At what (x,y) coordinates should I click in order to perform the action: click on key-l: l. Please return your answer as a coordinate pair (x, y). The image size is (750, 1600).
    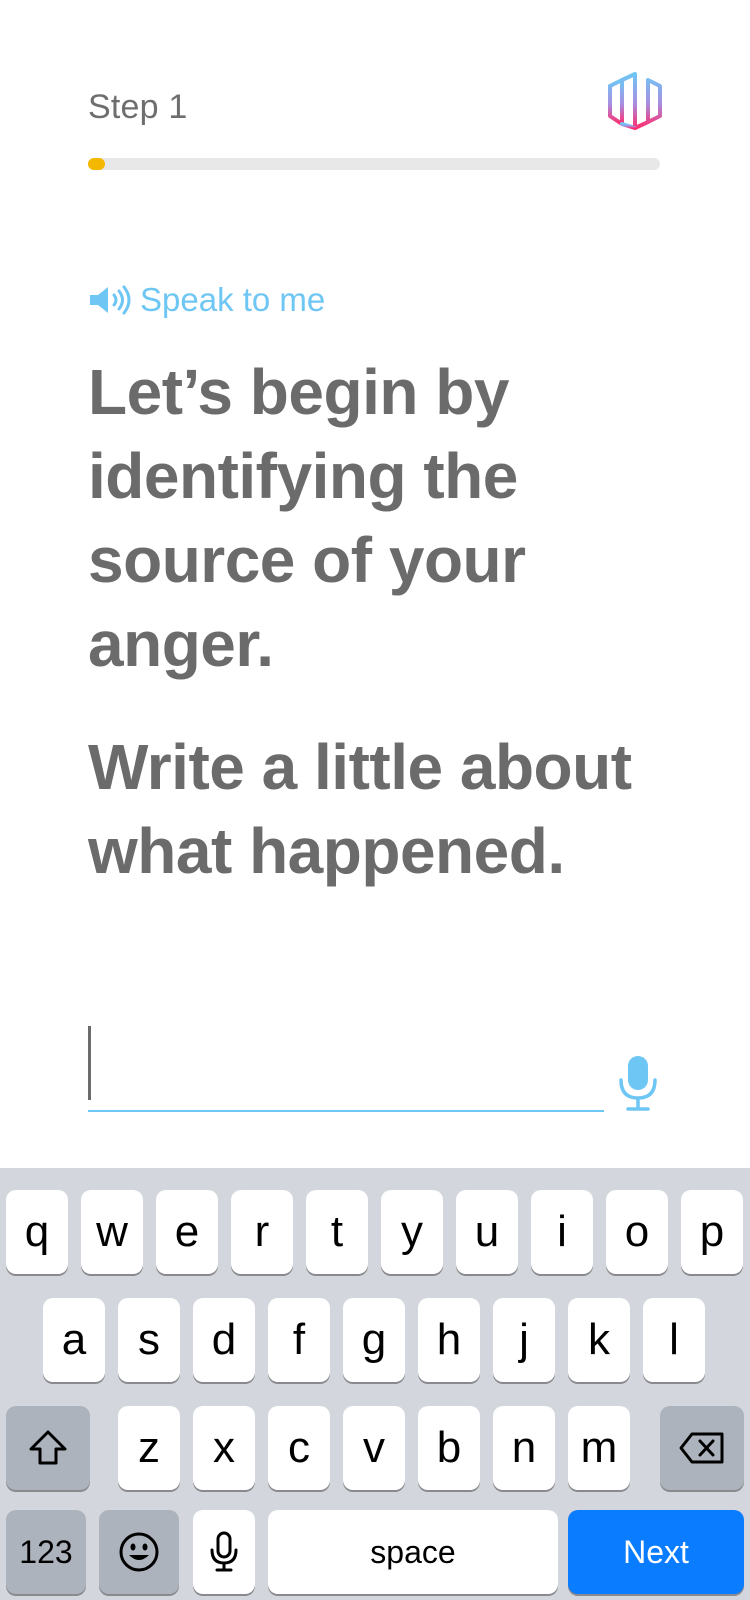
    Looking at the image, I should click on (674, 1340).